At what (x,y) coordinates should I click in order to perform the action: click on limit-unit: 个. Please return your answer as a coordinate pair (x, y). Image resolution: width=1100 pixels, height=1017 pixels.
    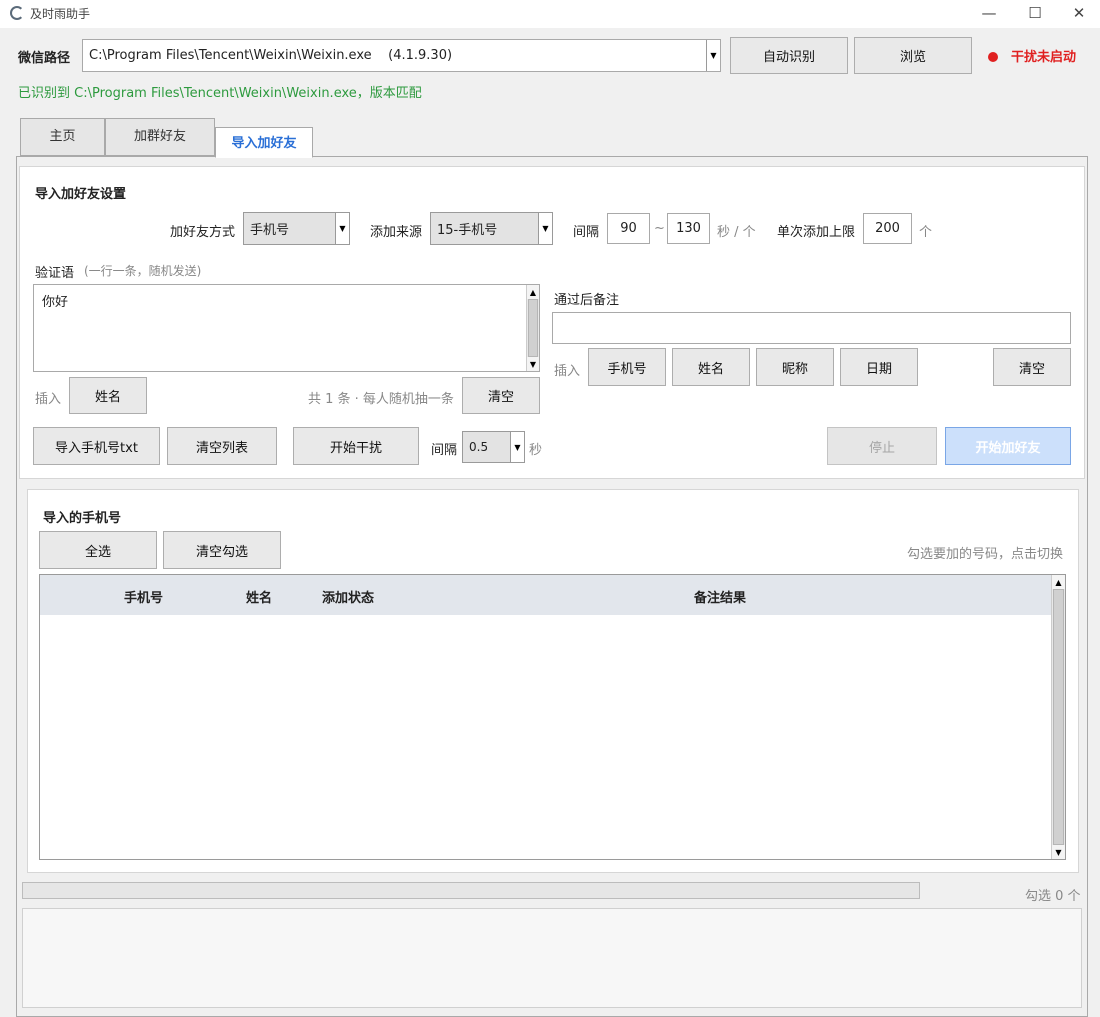
    Looking at the image, I should click on (926, 232).